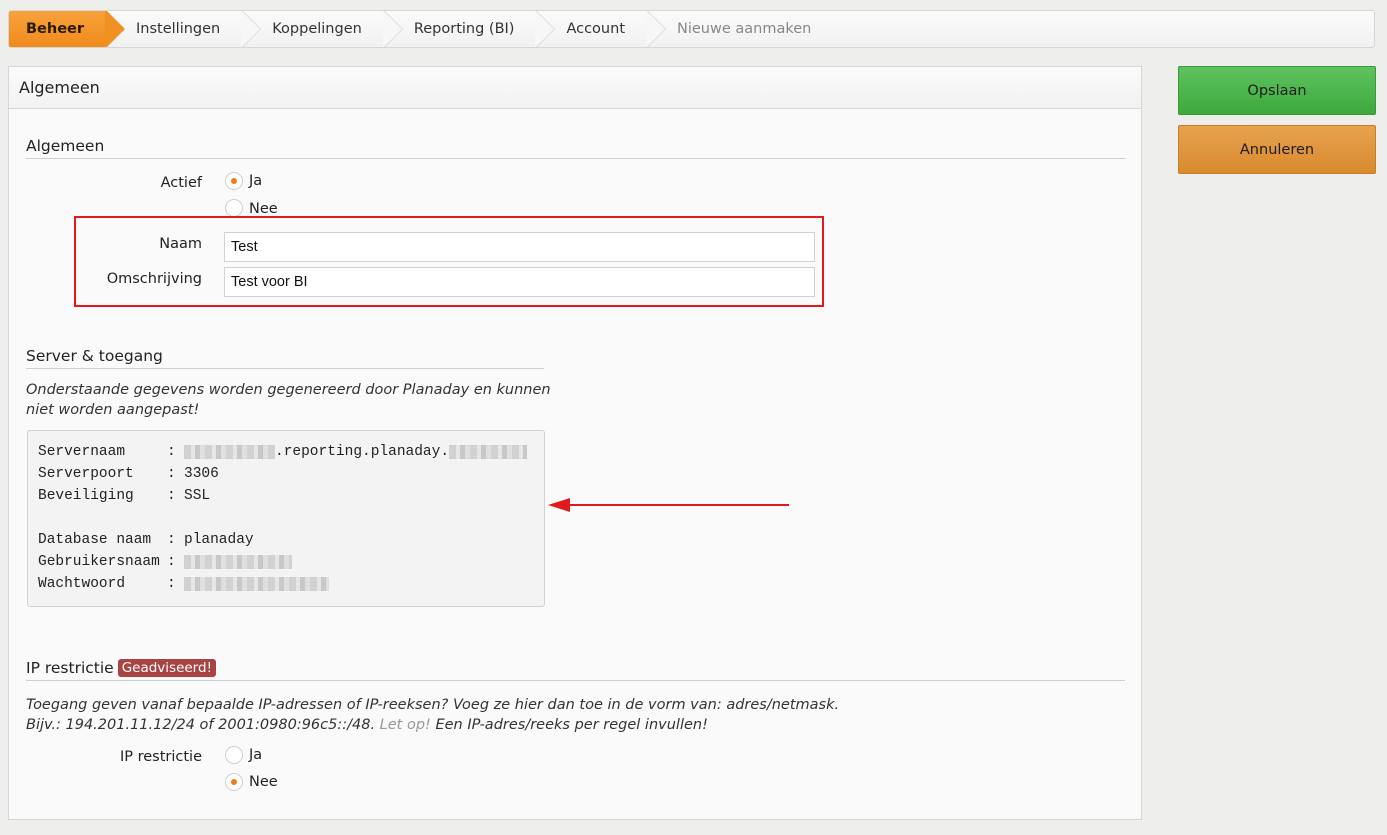 The width and height of the screenshot is (1387, 835). Describe the element at coordinates (234, 181) in the screenshot. I see `active-yes-radio` at that location.